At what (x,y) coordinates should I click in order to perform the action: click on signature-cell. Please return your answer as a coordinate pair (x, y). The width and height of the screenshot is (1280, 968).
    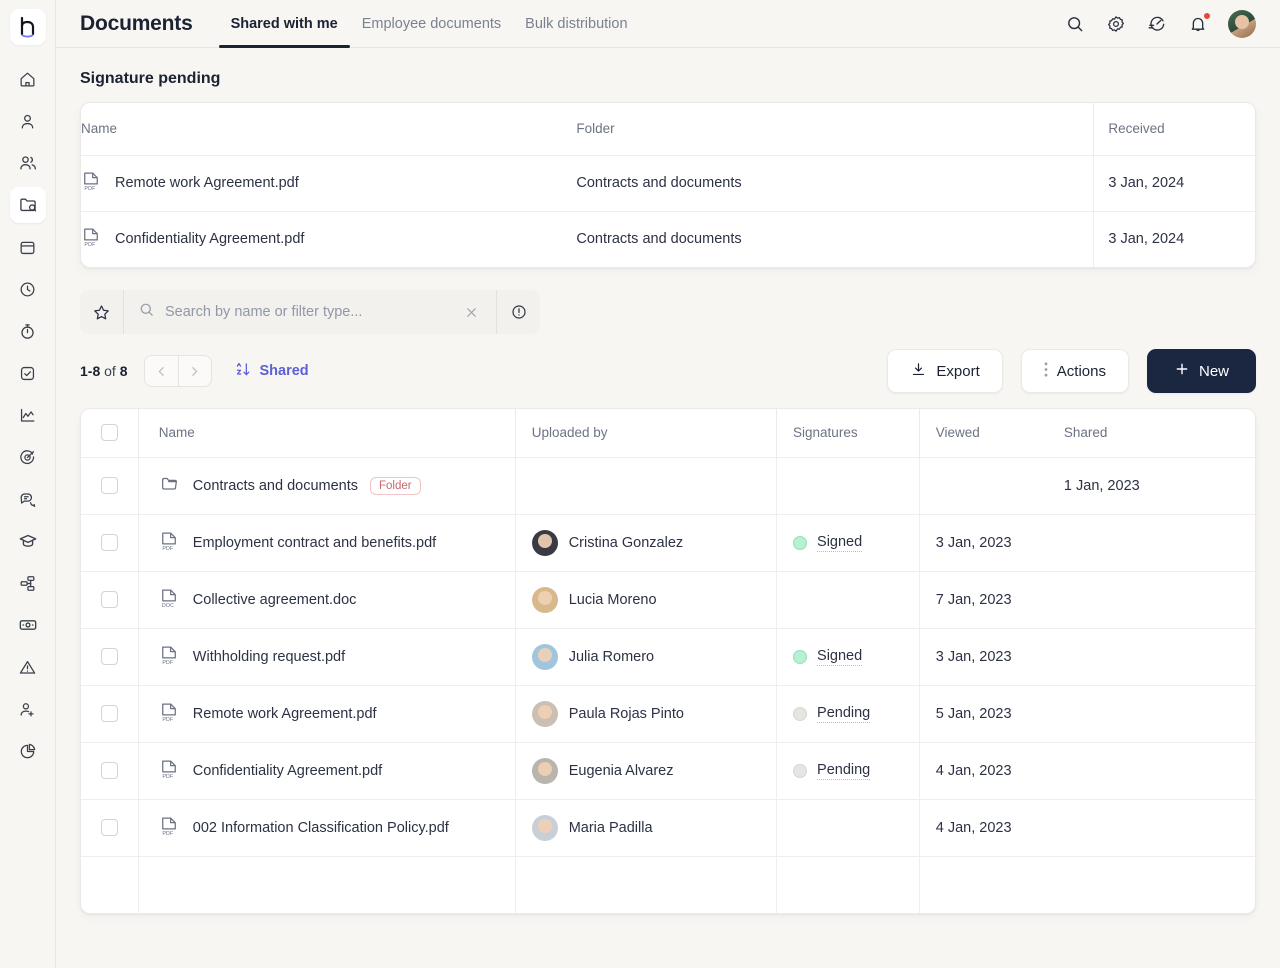
    Looking at the image, I should click on (848, 599).